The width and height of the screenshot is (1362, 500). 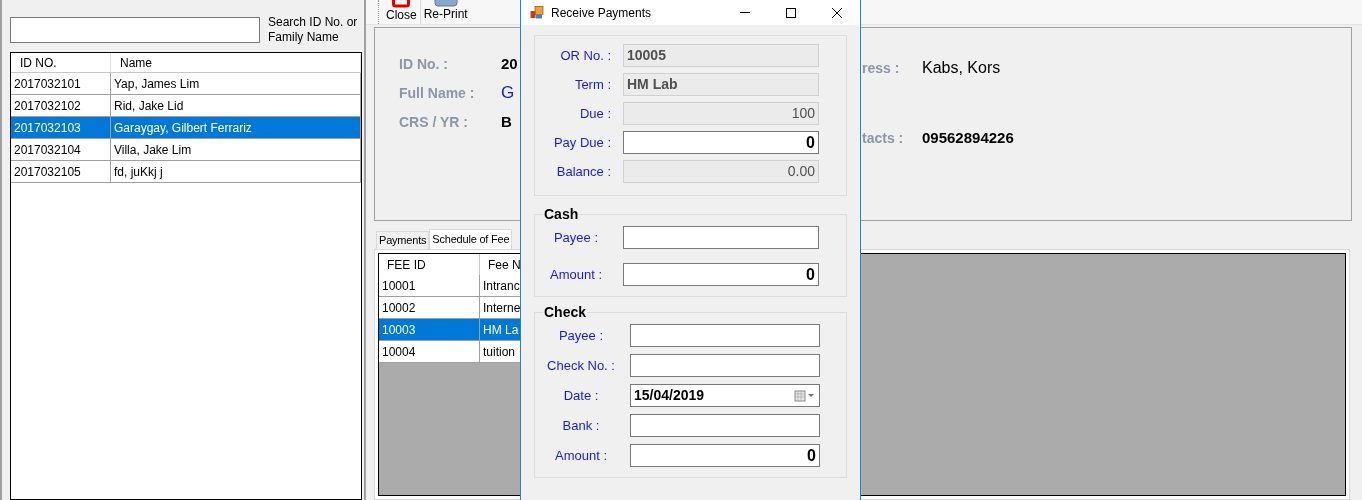 What do you see at coordinates (721, 113) in the screenshot?
I see `readonly-field: 100` at bounding box center [721, 113].